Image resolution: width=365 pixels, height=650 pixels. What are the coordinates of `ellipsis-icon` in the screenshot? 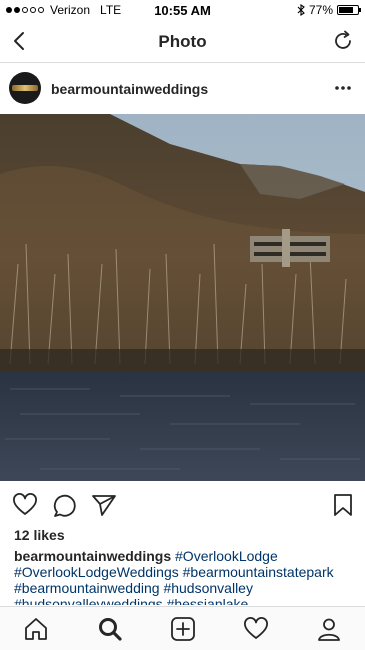 It's located at (343, 88).